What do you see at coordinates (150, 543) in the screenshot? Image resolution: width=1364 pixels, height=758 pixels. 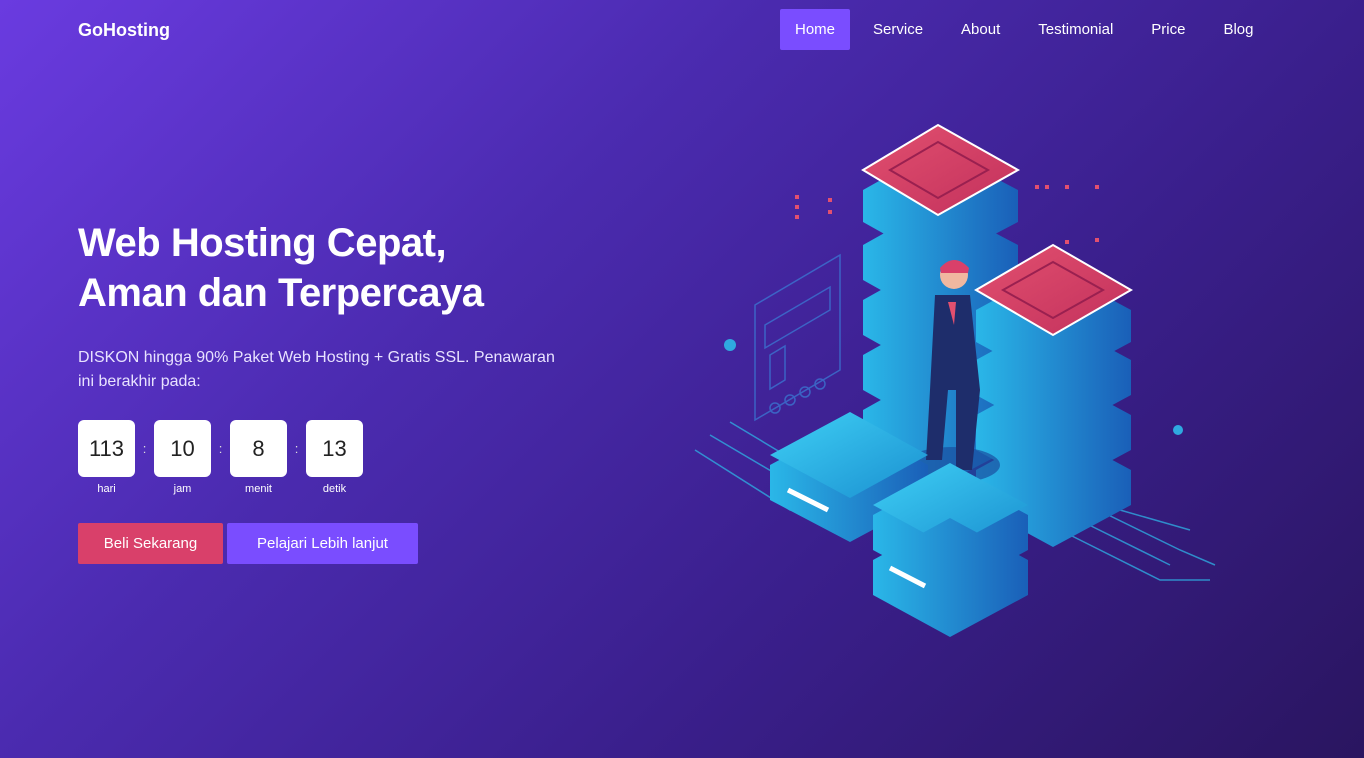 I see `buy-now-button: Beli Sekarang` at bounding box center [150, 543].